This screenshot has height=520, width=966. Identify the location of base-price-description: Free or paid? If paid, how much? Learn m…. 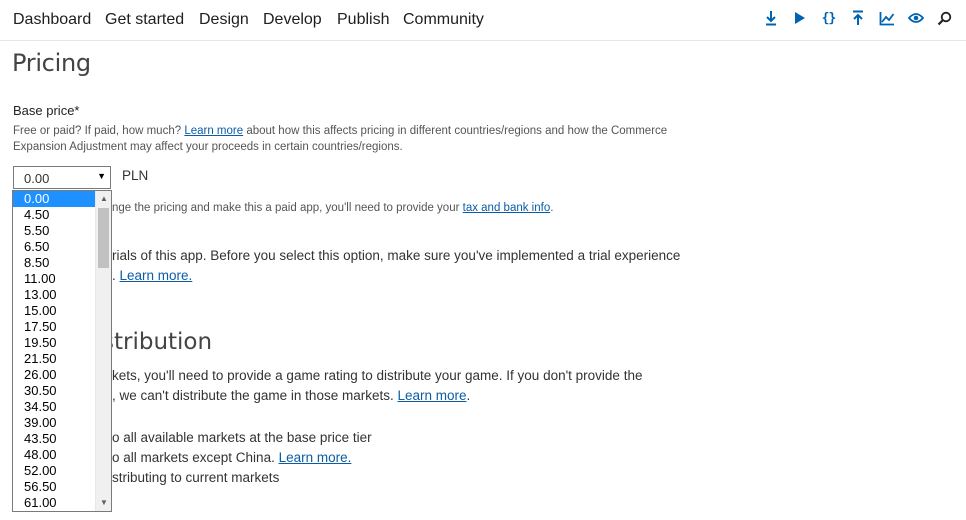
(340, 131).